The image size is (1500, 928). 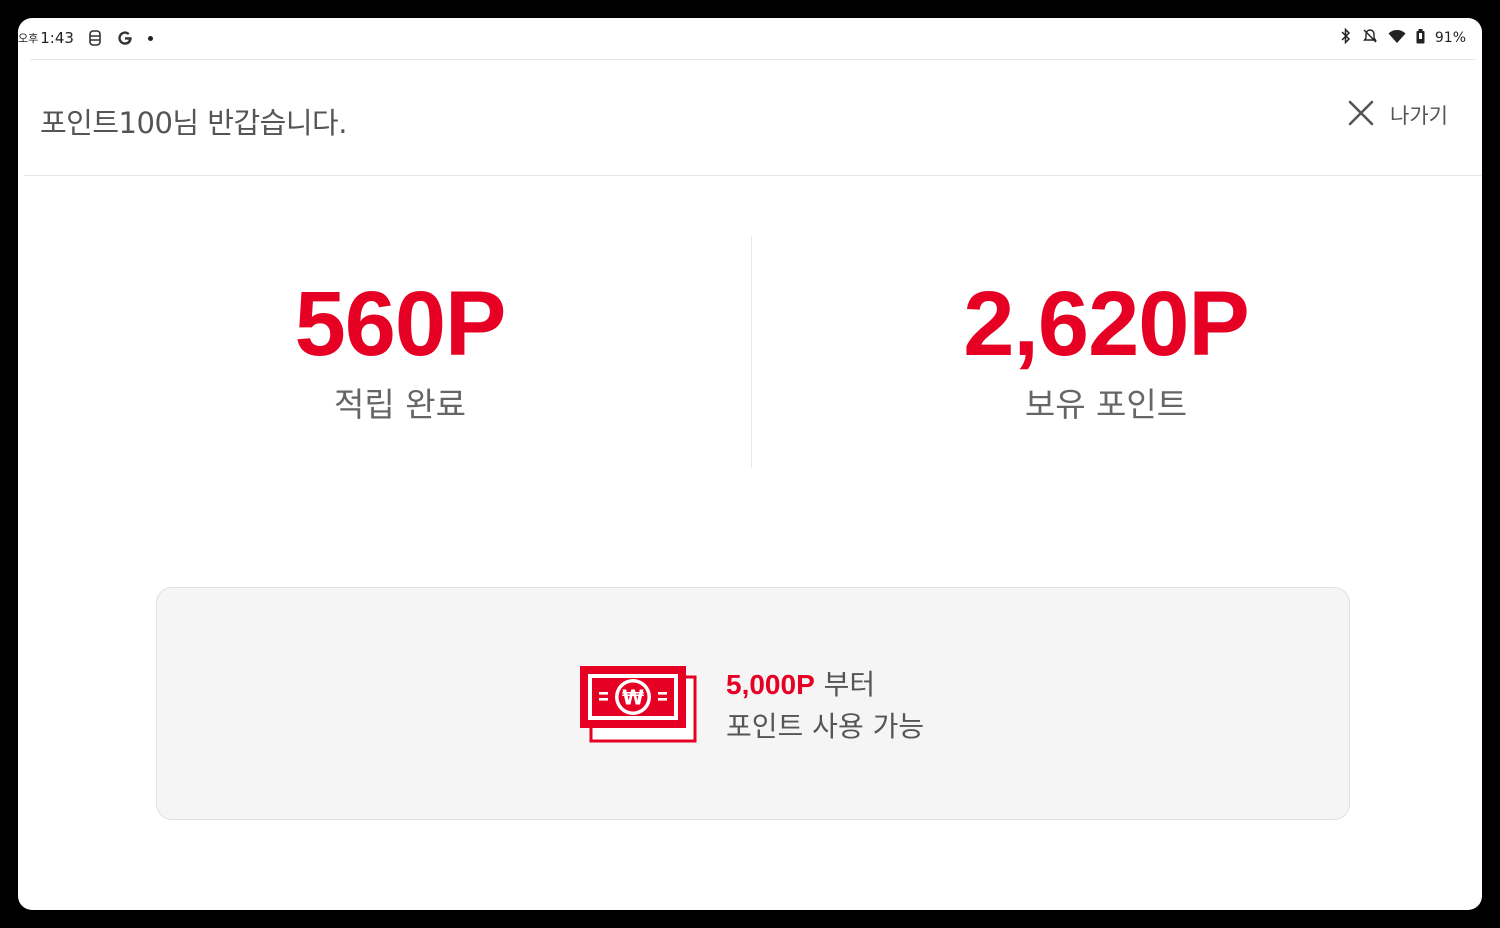 What do you see at coordinates (1106, 404) in the screenshot?
I see `balance-points-label: 보유 포인트` at bounding box center [1106, 404].